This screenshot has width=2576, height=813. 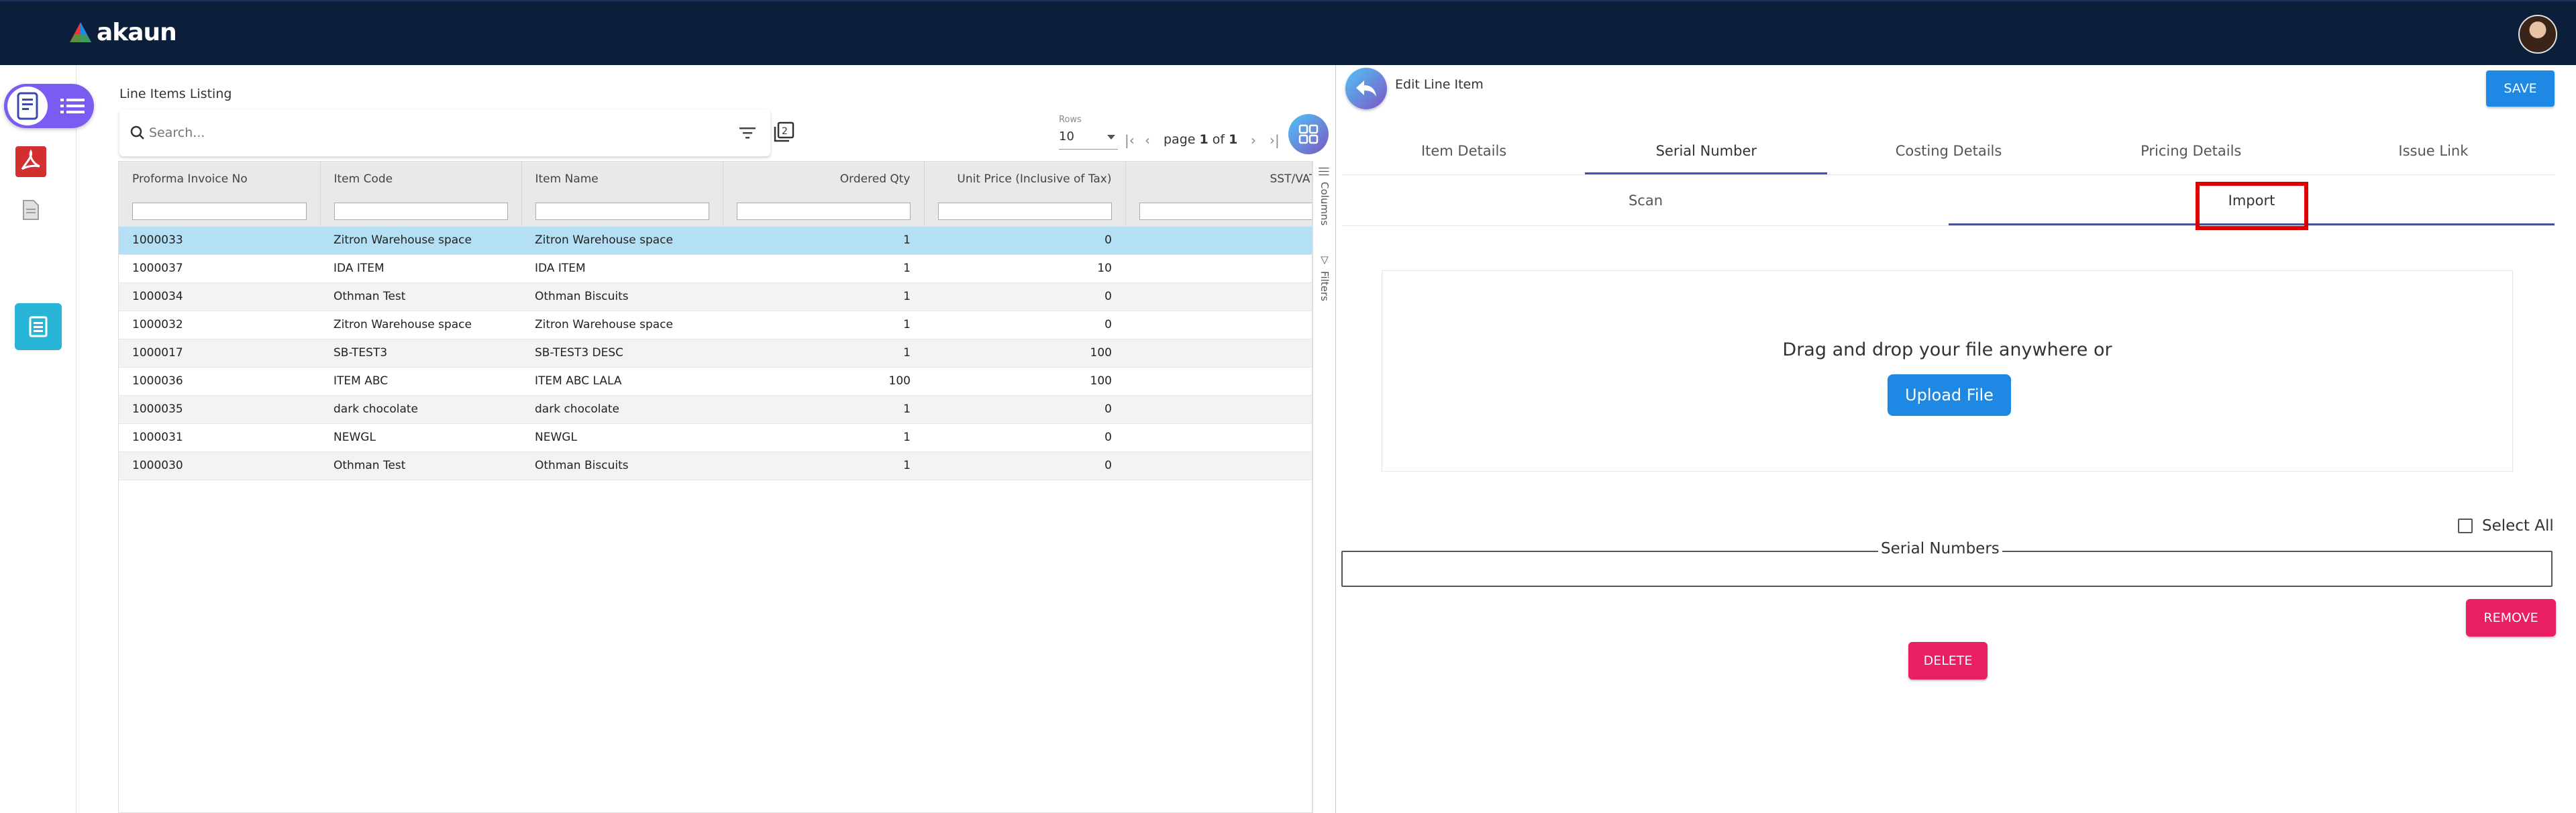 I want to click on columns-tab: ||| Columns, so click(x=1324, y=193).